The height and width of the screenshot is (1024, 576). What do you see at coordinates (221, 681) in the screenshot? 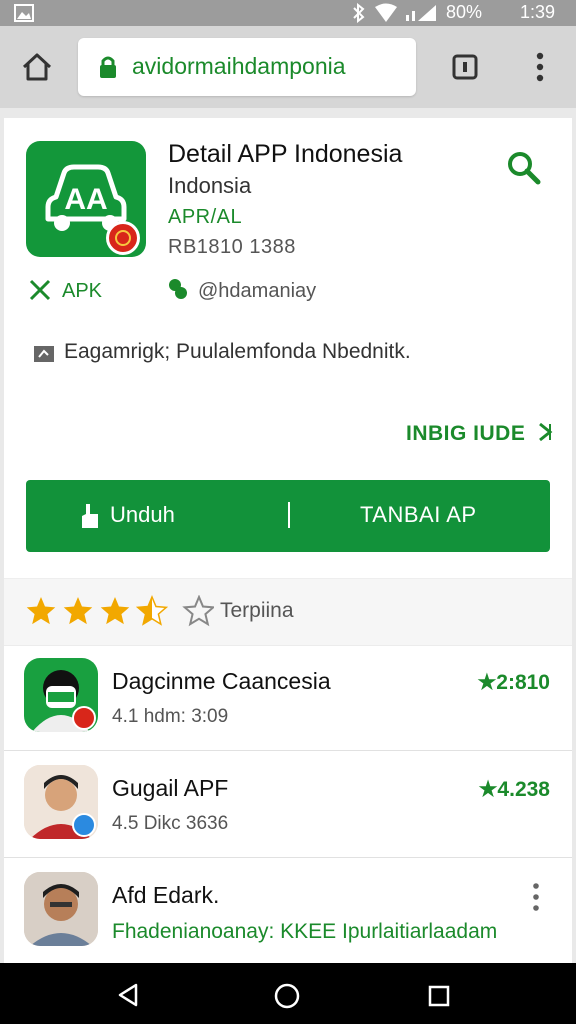
I see `list-item-title: Dagcinme Caancesia` at bounding box center [221, 681].